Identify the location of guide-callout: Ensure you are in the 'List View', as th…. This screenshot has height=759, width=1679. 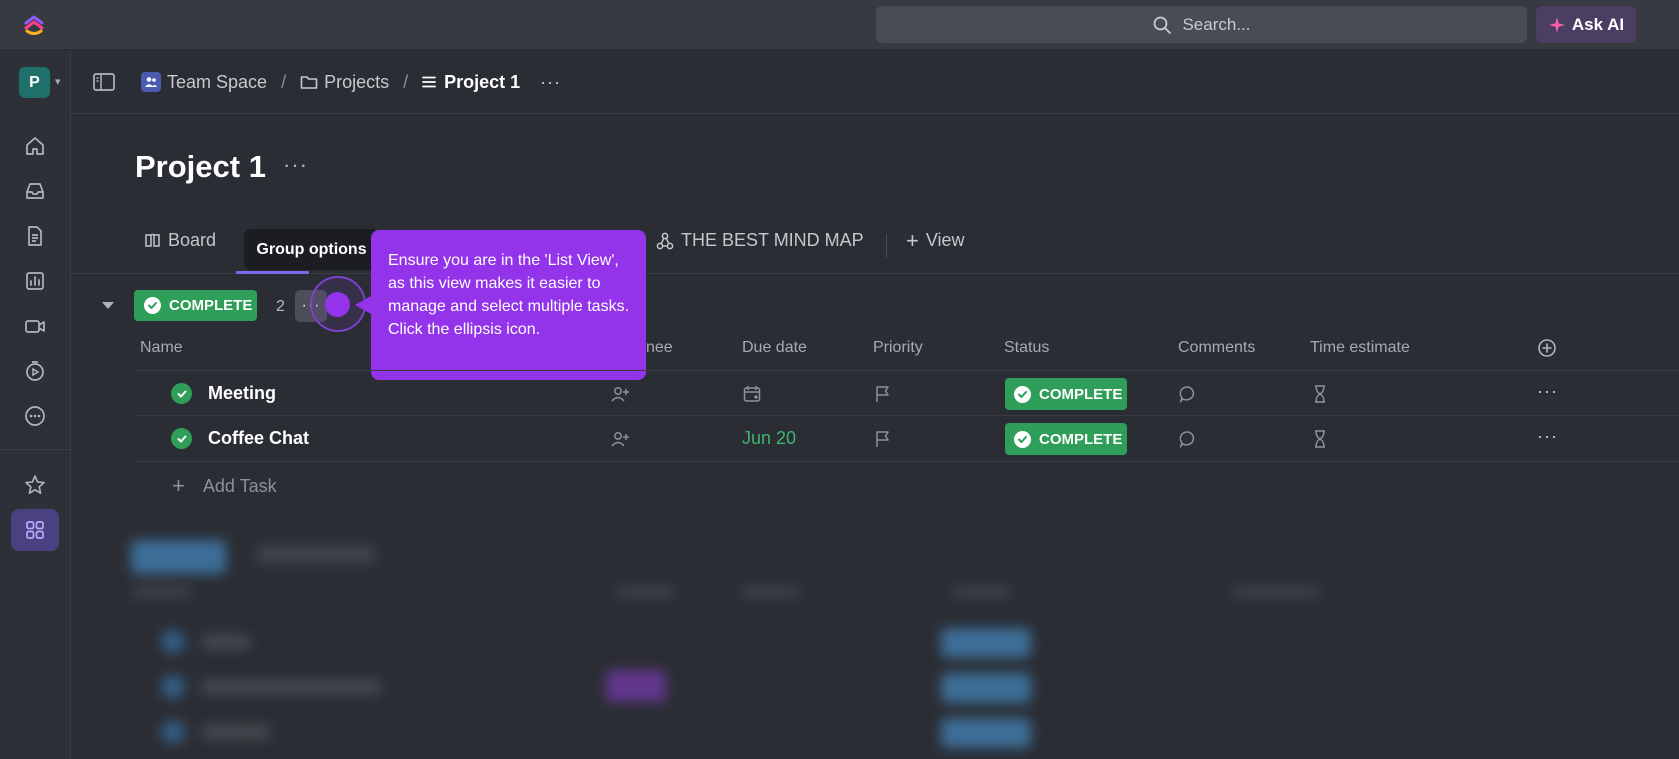
(508, 305).